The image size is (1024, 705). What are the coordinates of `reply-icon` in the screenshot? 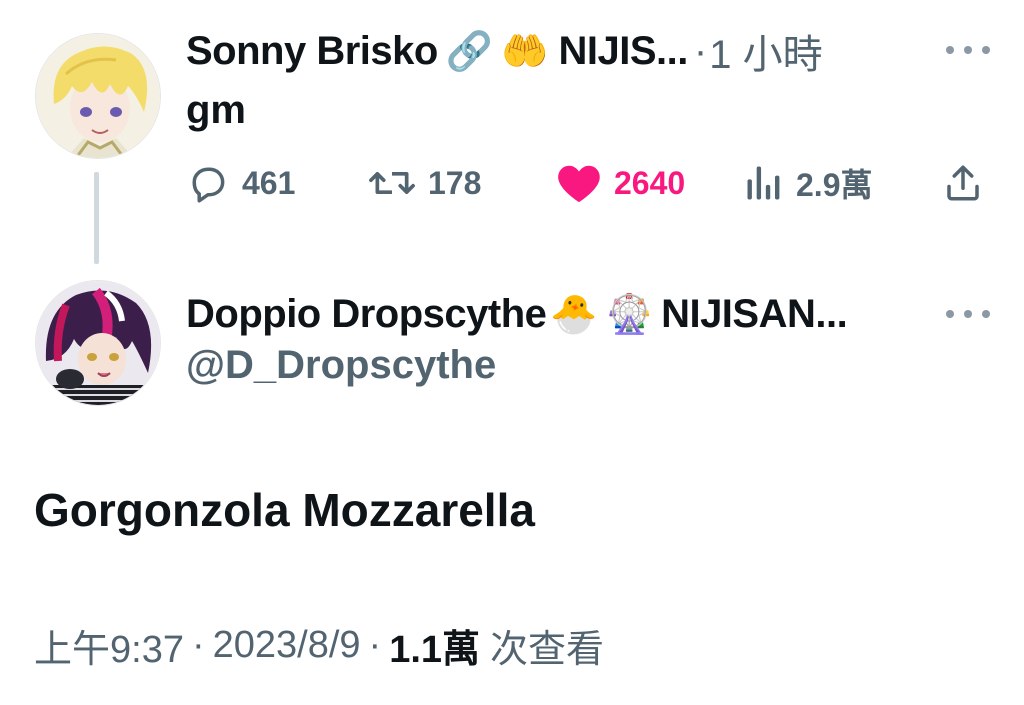 It's located at (208, 185).